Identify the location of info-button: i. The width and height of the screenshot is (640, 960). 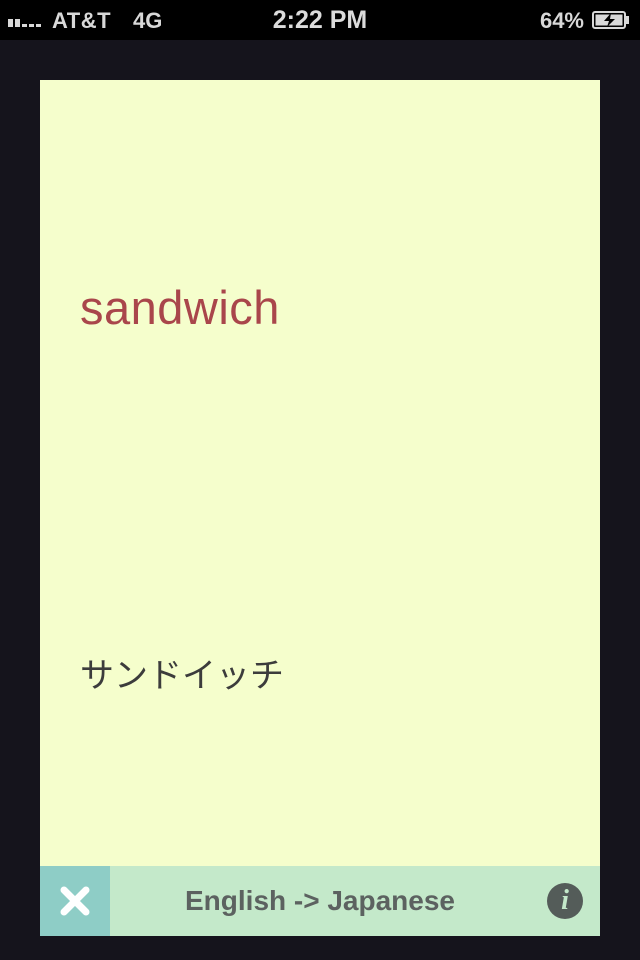
(565, 901).